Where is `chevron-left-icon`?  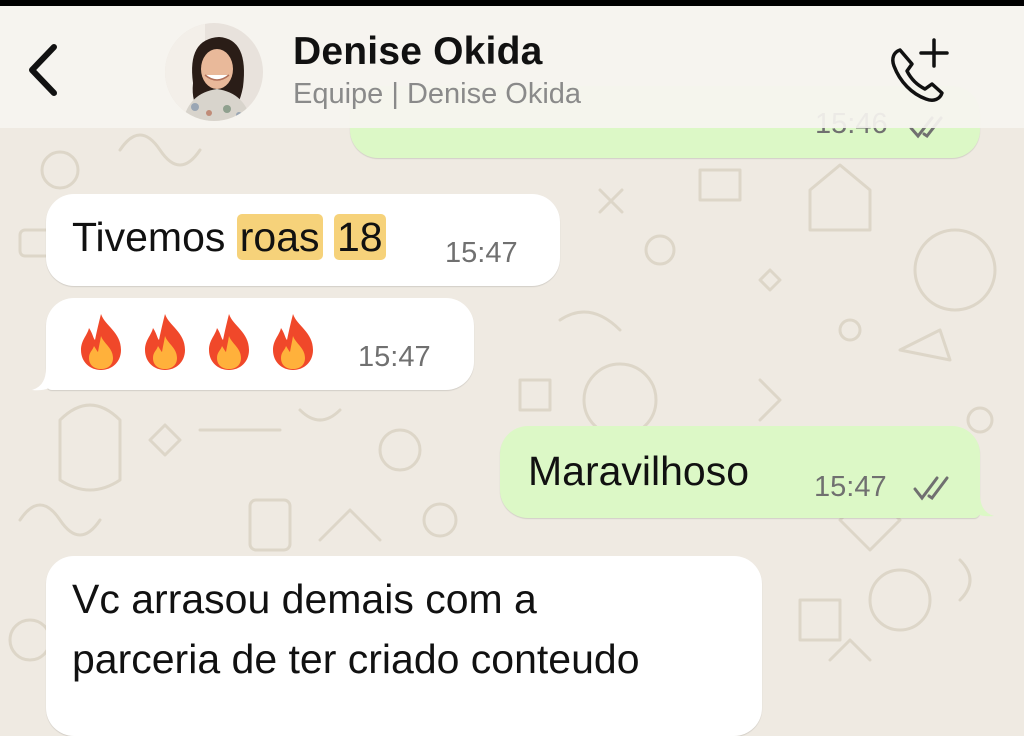 chevron-left-icon is located at coordinates (43, 70).